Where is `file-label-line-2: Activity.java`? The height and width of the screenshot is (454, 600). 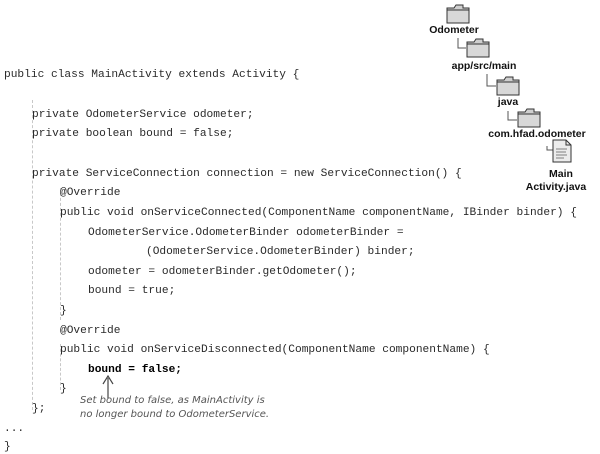
file-label-line-2: Activity.java is located at coordinates (556, 187).